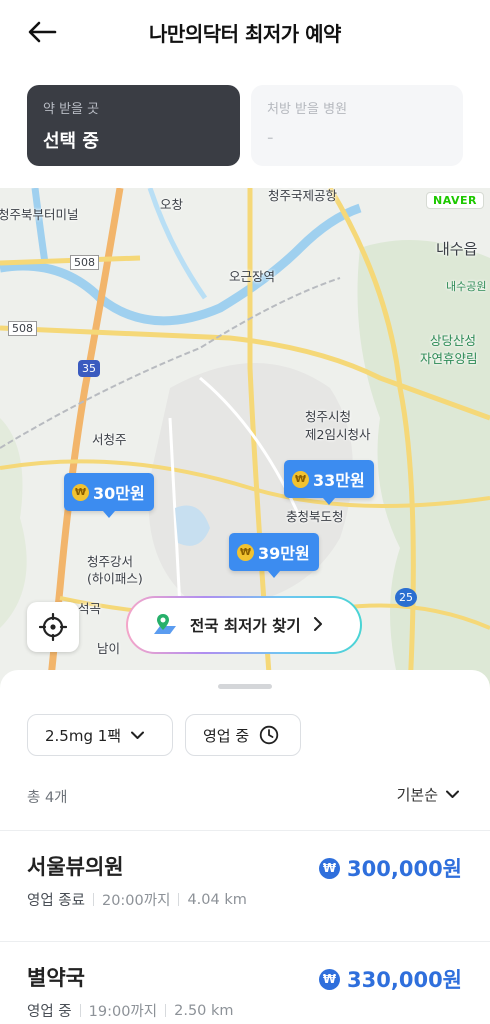 Image resolution: width=490 pixels, height=1024 pixels. What do you see at coordinates (315, 516) in the screenshot?
I see `map-label-provincial-office: 충청북도청` at bounding box center [315, 516].